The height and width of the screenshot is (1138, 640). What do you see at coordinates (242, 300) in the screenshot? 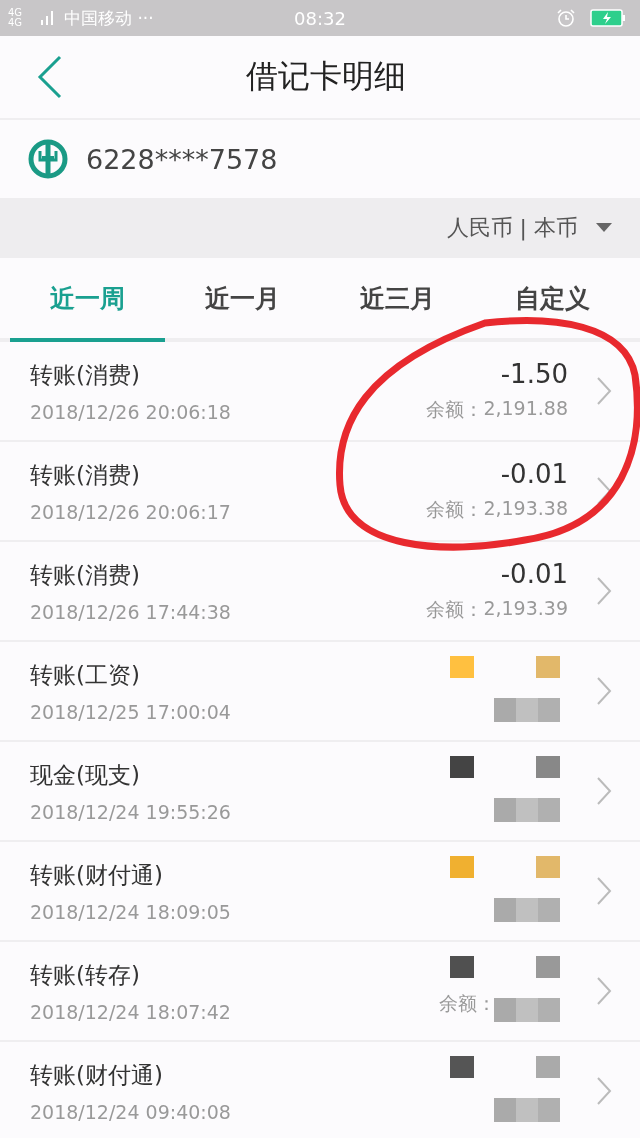
I see `period-tab: 近一月` at bounding box center [242, 300].